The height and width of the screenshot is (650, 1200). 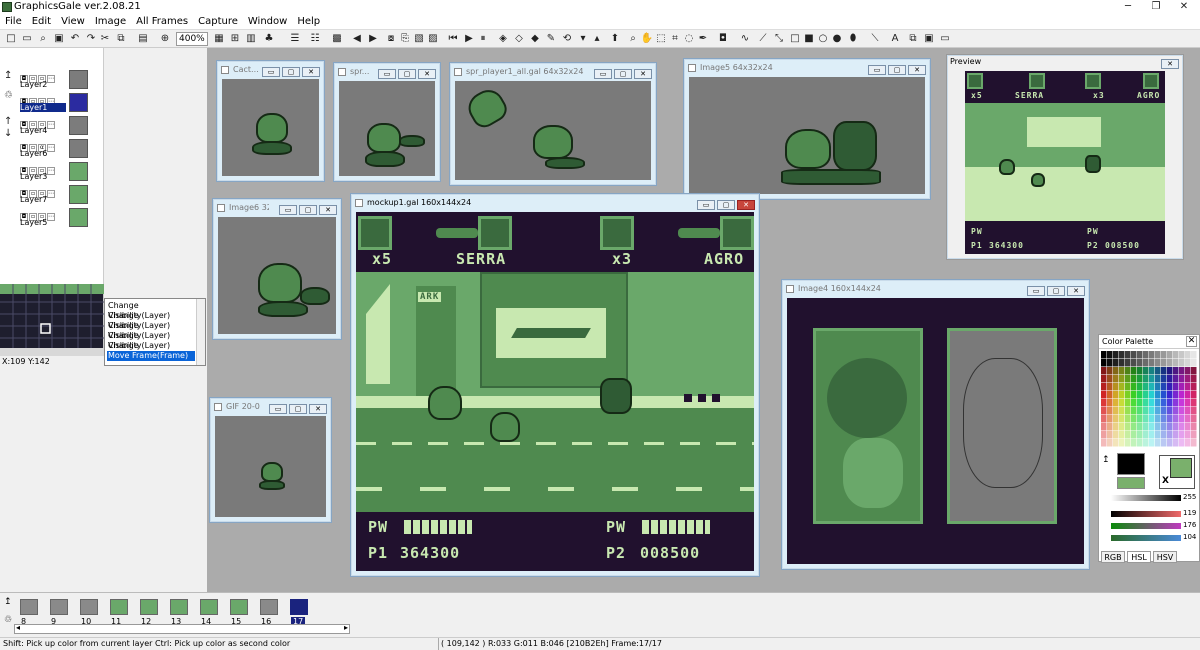 What do you see at coordinates (387, 128) in the screenshot?
I see `canvas` at bounding box center [387, 128].